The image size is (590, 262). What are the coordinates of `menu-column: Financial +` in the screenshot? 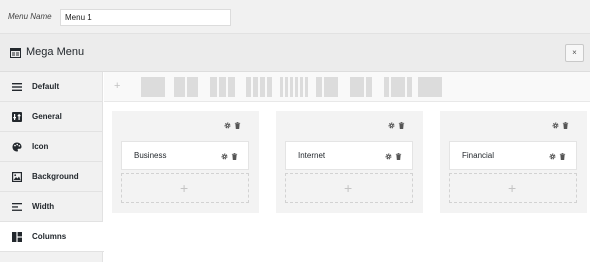 It's located at (513, 162).